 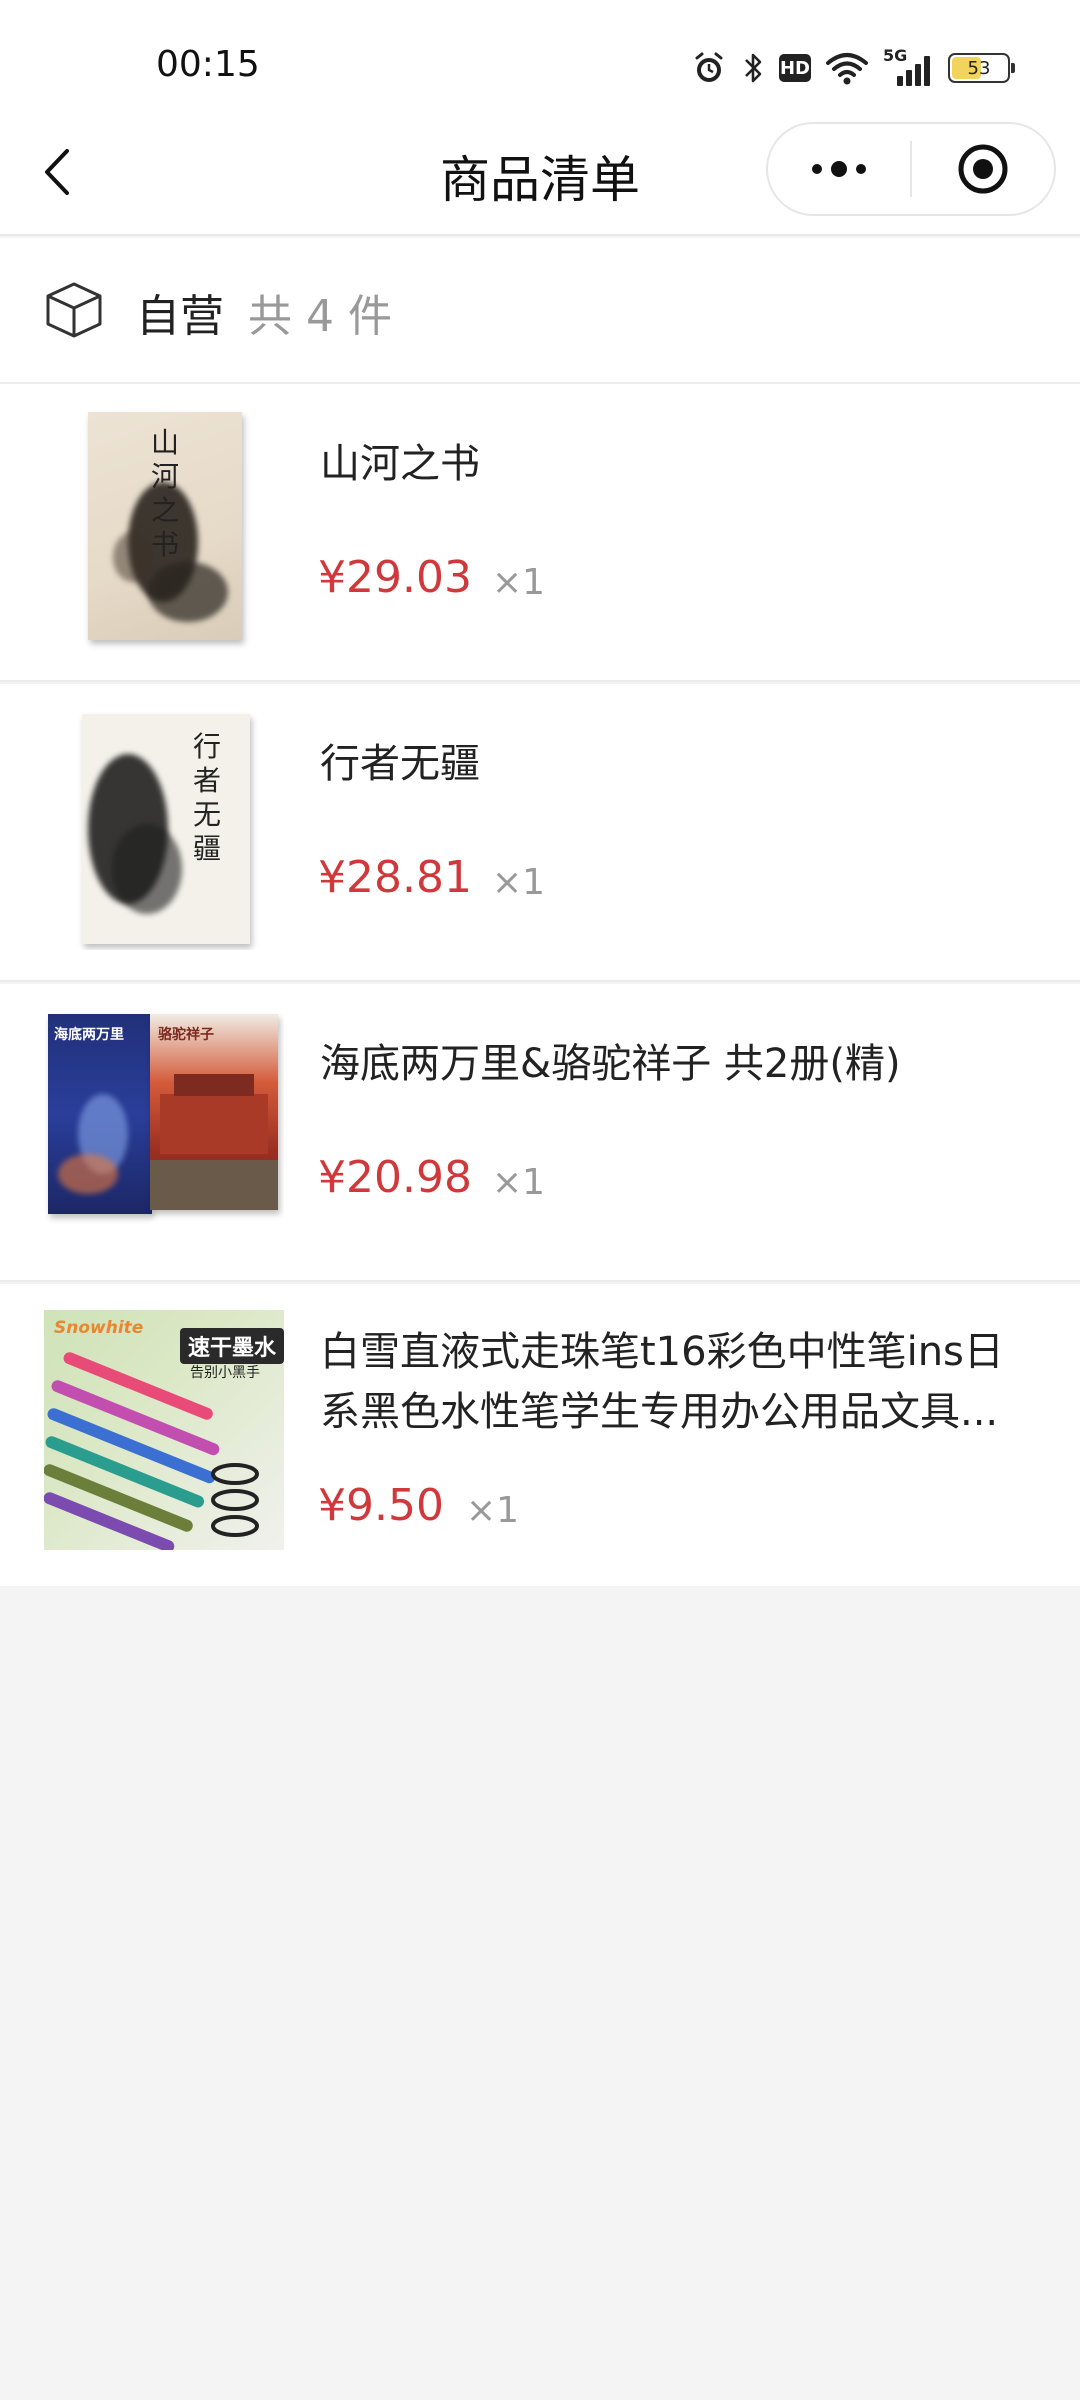 What do you see at coordinates (540, 833) in the screenshot?
I see `list-item: 行者无疆 行者无疆 ¥28.81 ×1` at bounding box center [540, 833].